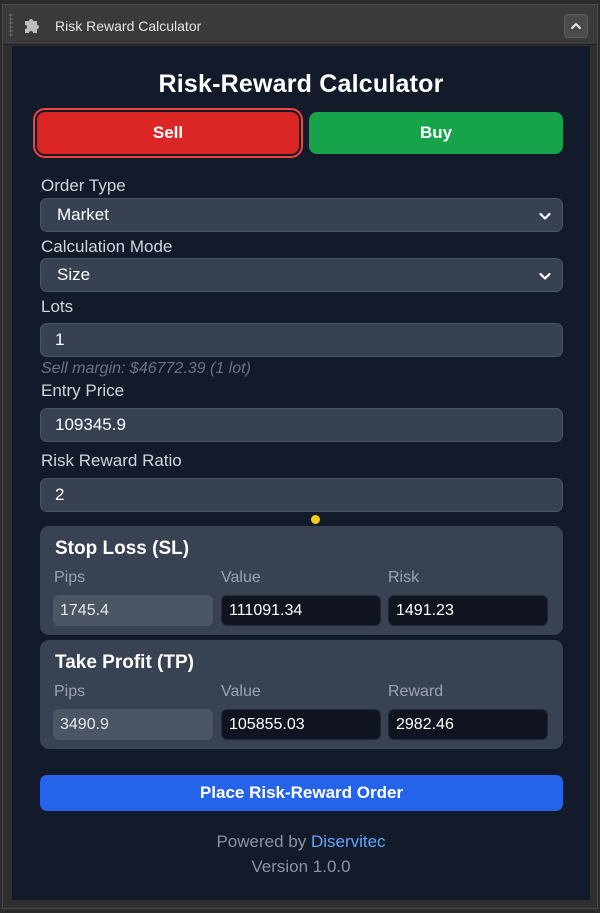 The width and height of the screenshot is (600, 913). I want to click on tp-reward-input: 2982.46, so click(468, 724).